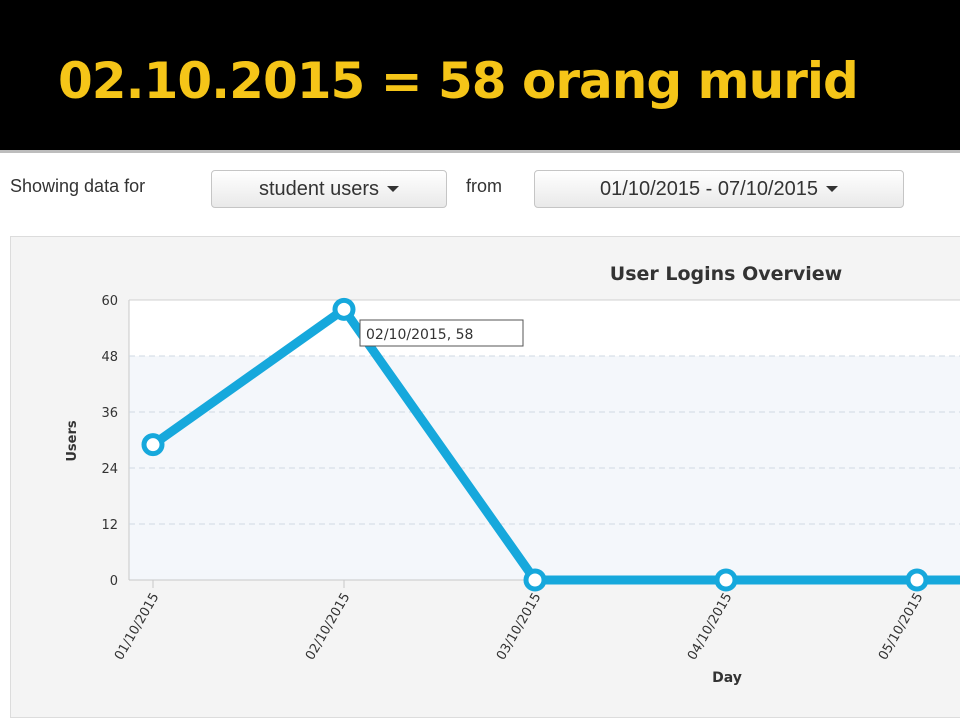  I want to click on x-axis-label: Day, so click(727, 678).